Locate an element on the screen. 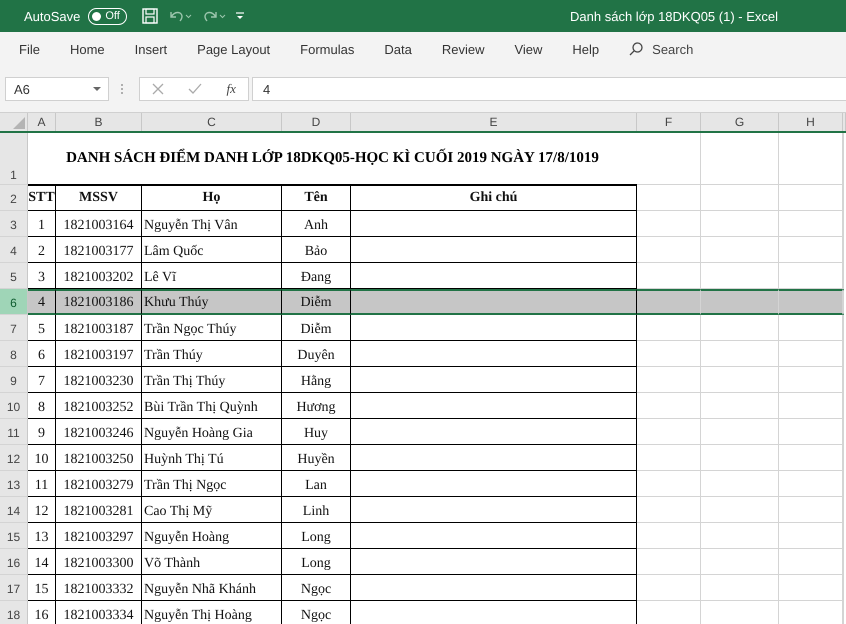  table-cell: 16 is located at coordinates (42, 612).